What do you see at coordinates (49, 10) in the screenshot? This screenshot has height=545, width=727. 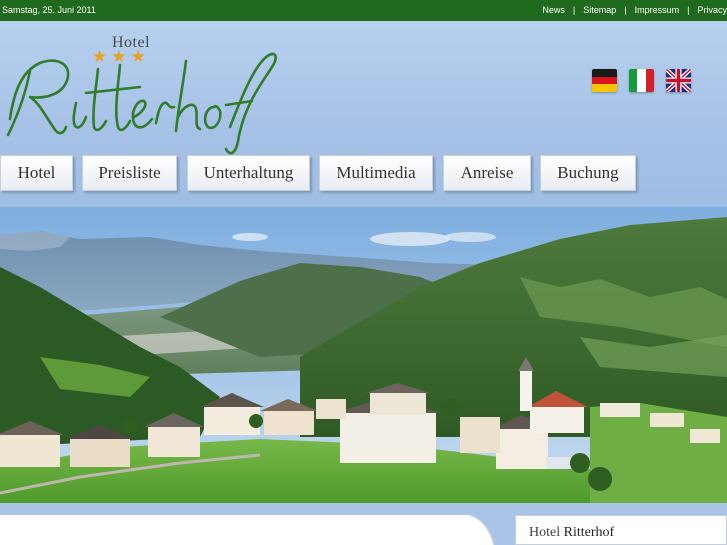 I see `current-date: Samstag, 25. Juni 2011` at bounding box center [49, 10].